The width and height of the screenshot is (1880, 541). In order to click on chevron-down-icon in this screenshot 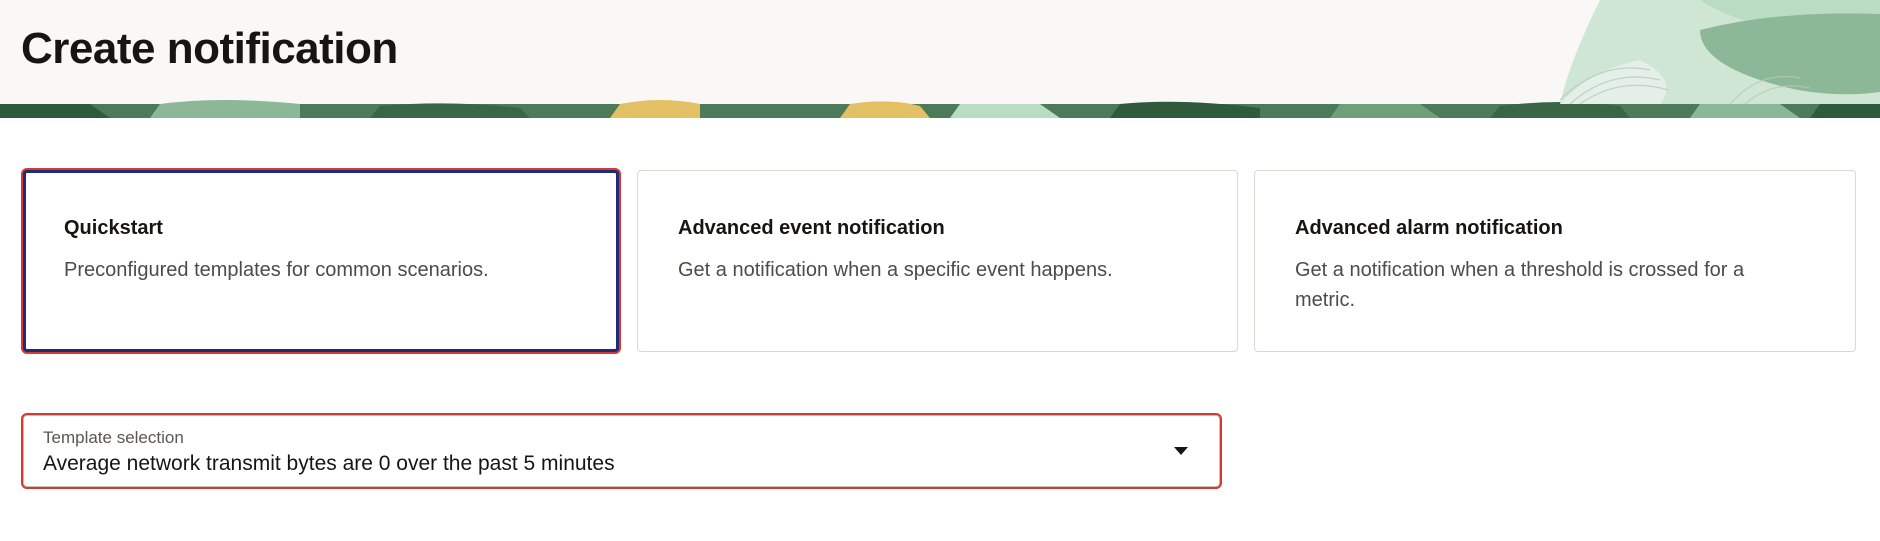, I will do `click(1181, 451)`.